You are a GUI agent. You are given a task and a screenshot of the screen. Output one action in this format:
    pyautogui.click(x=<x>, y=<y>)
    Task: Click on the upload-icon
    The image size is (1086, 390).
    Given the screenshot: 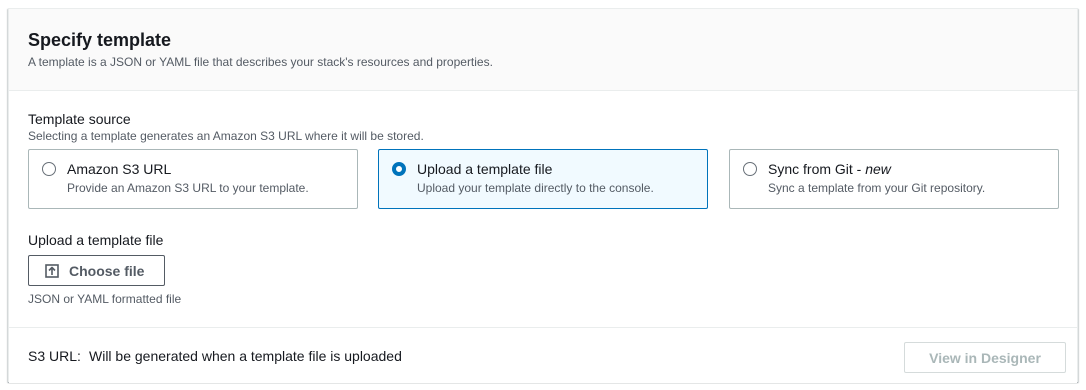 What is the action you would take?
    pyautogui.click(x=52, y=271)
    